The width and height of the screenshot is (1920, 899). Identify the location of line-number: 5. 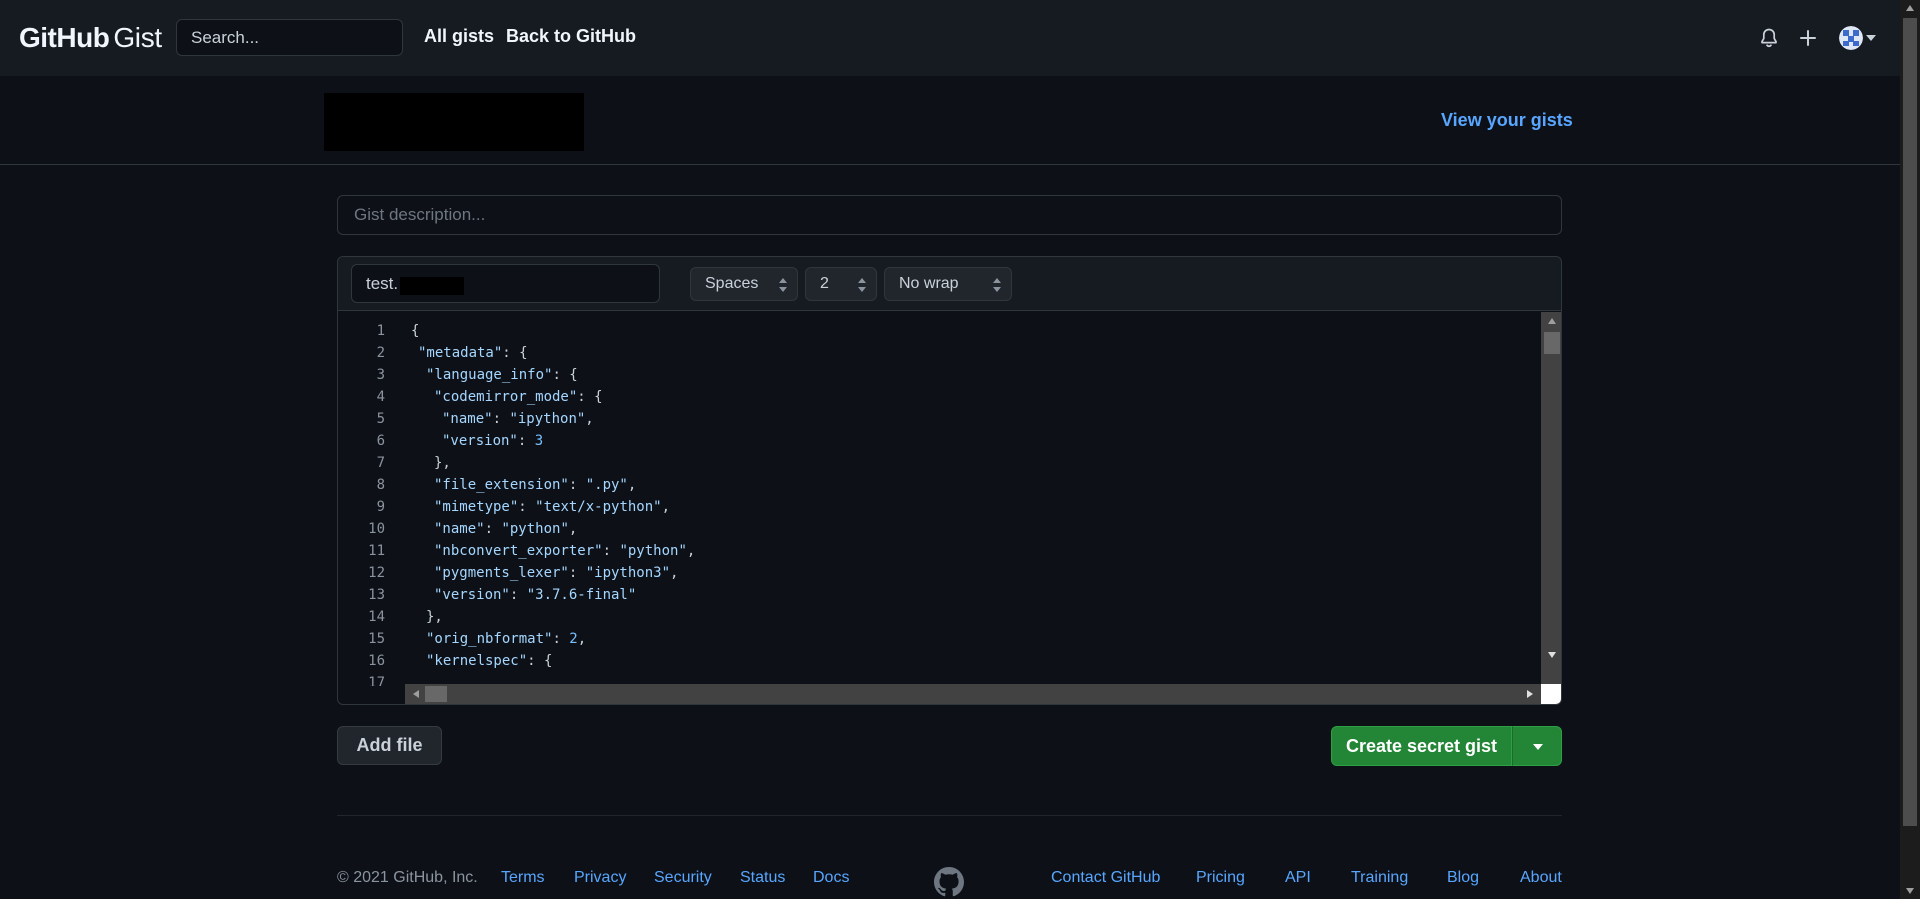
(380, 419).